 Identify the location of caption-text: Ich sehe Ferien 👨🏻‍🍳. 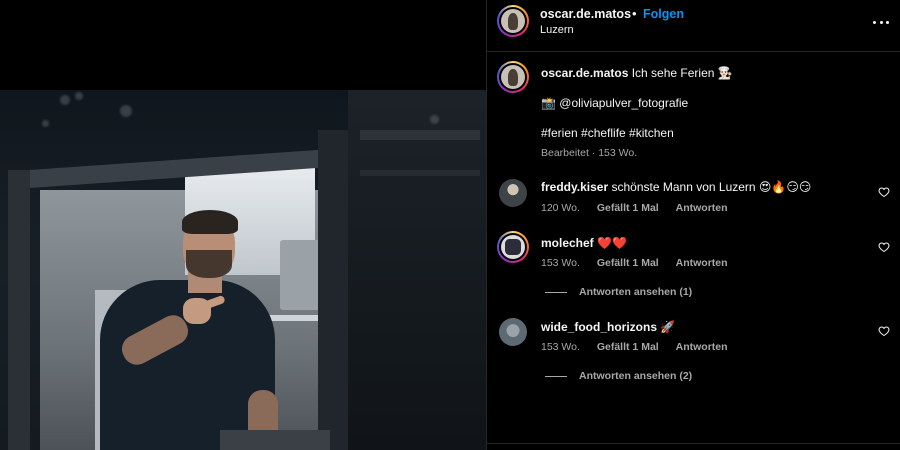
(682, 73).